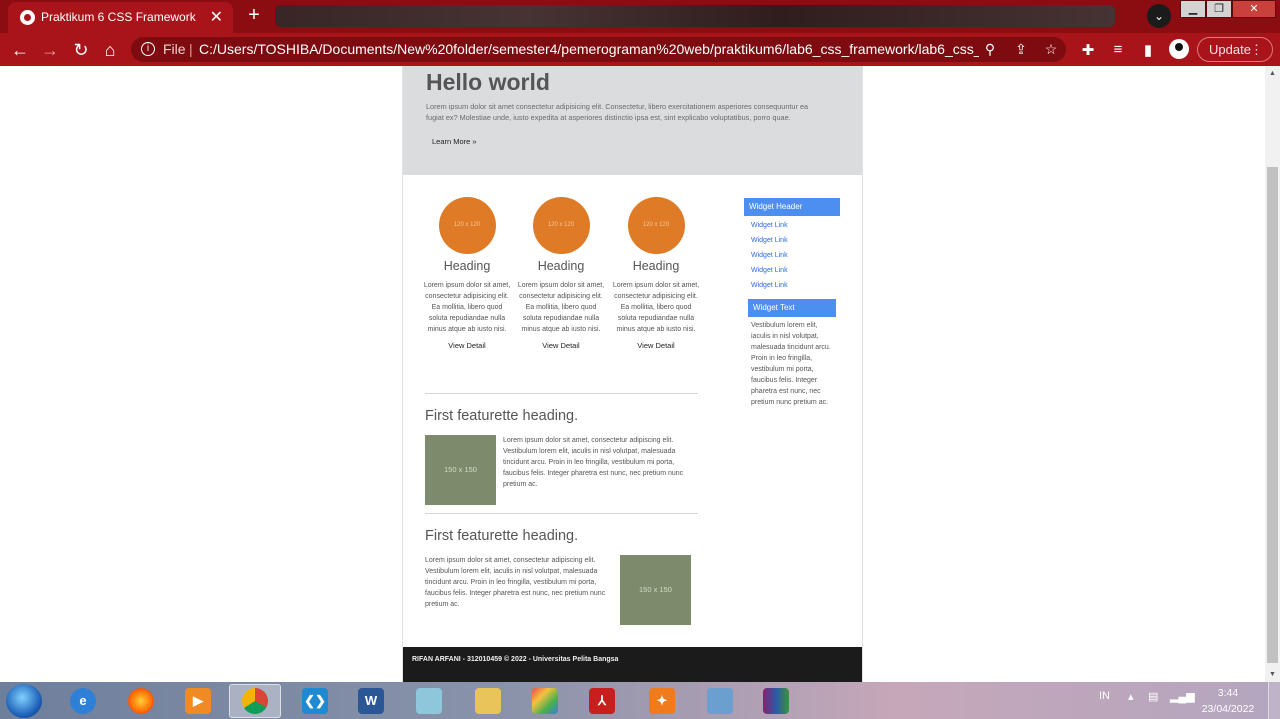 This screenshot has height=719, width=1280. I want to click on tab-strip: Praktikum 6 CSS Framework ✕ + ⌄ ▁ ❐ ✕, so click(640, 16).